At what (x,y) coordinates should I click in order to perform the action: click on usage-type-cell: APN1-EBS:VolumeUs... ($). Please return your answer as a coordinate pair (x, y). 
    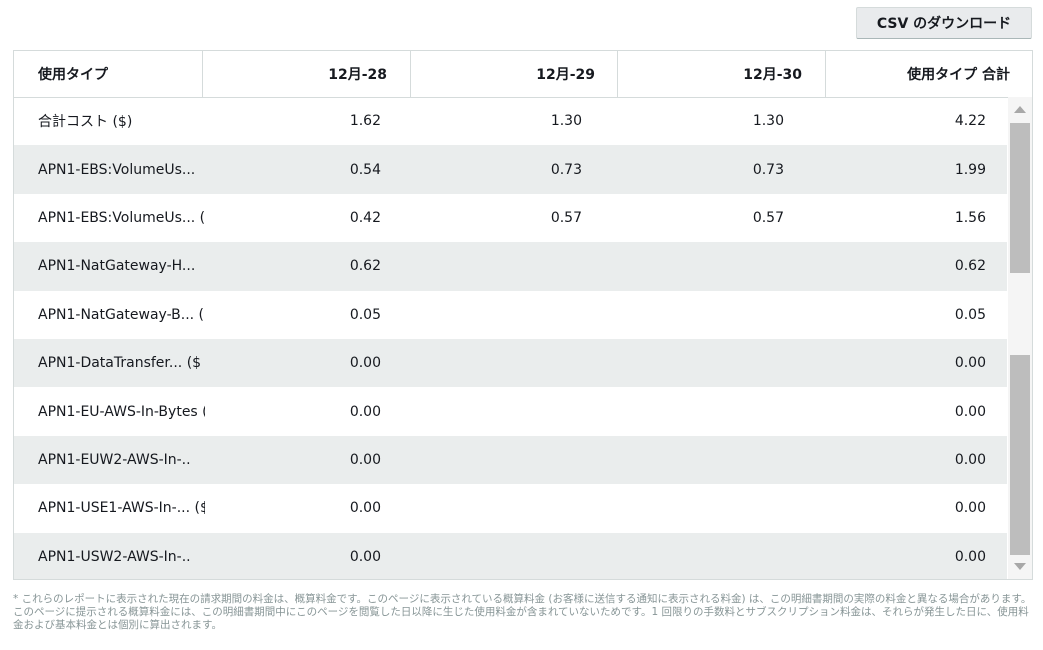
    Looking at the image, I should click on (121, 217).